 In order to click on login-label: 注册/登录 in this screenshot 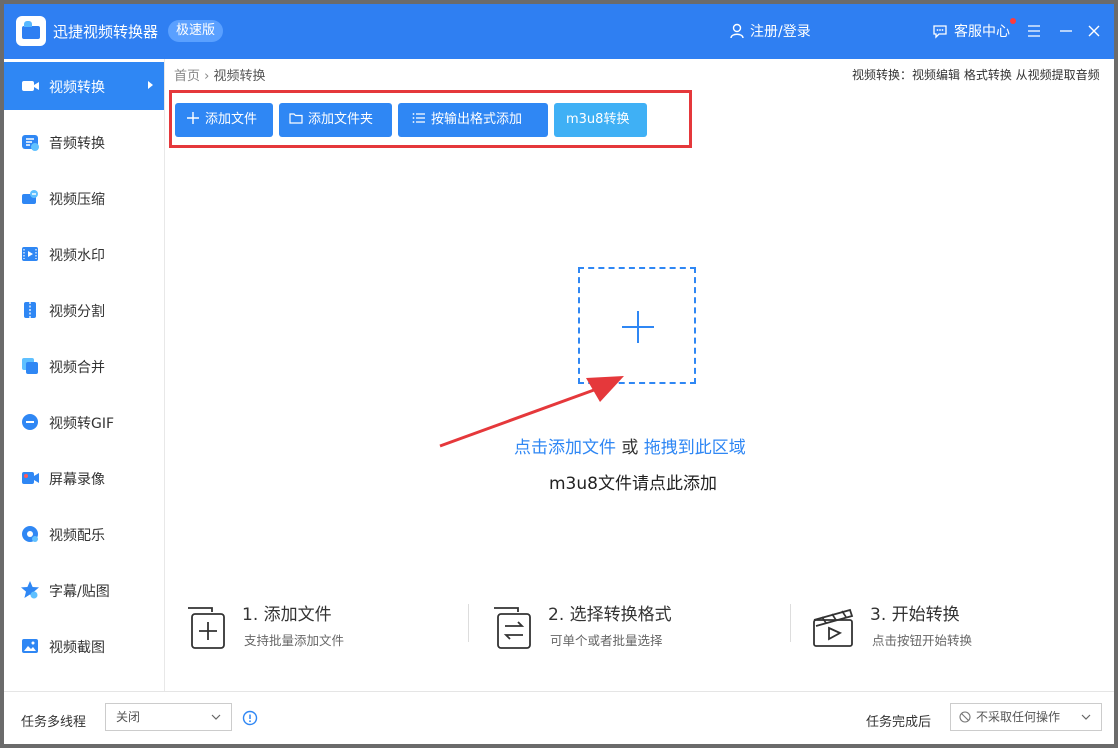, I will do `click(780, 32)`.